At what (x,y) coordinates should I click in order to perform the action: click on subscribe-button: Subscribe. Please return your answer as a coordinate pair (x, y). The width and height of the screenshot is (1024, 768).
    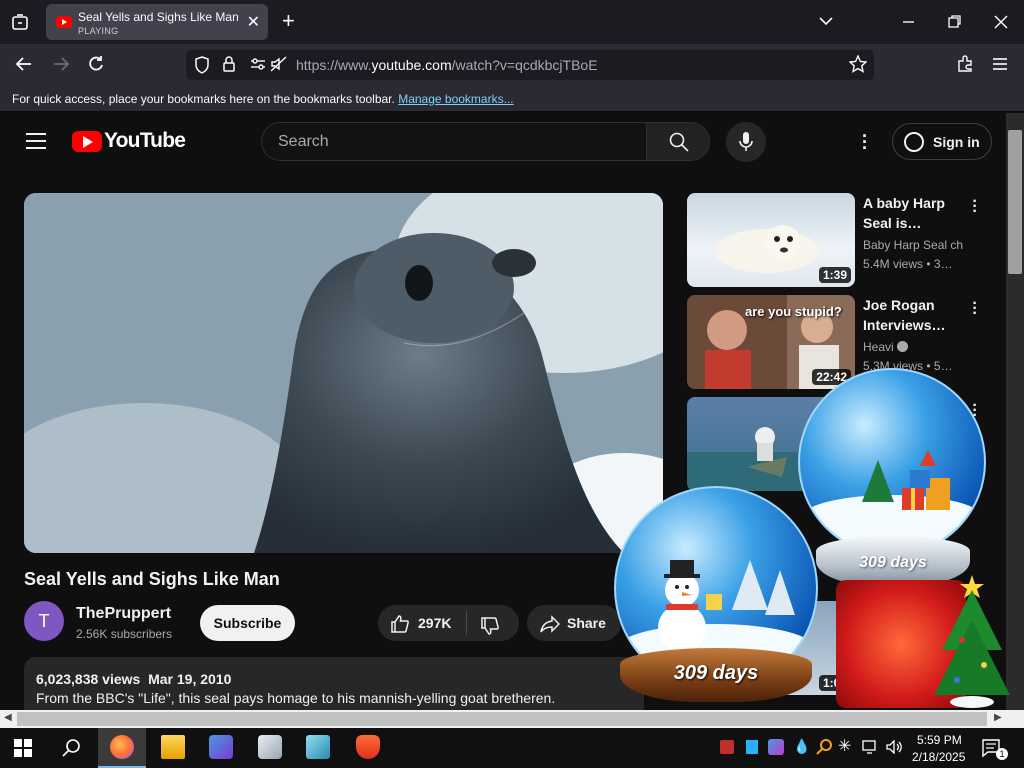
    Looking at the image, I should click on (247, 623).